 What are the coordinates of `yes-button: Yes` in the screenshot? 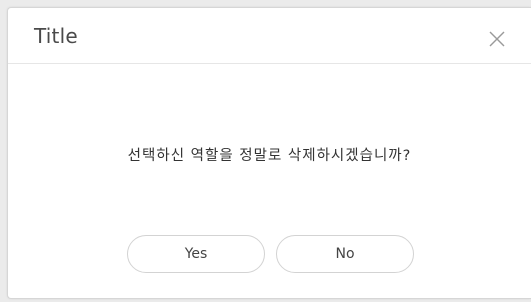 It's located at (196, 254).